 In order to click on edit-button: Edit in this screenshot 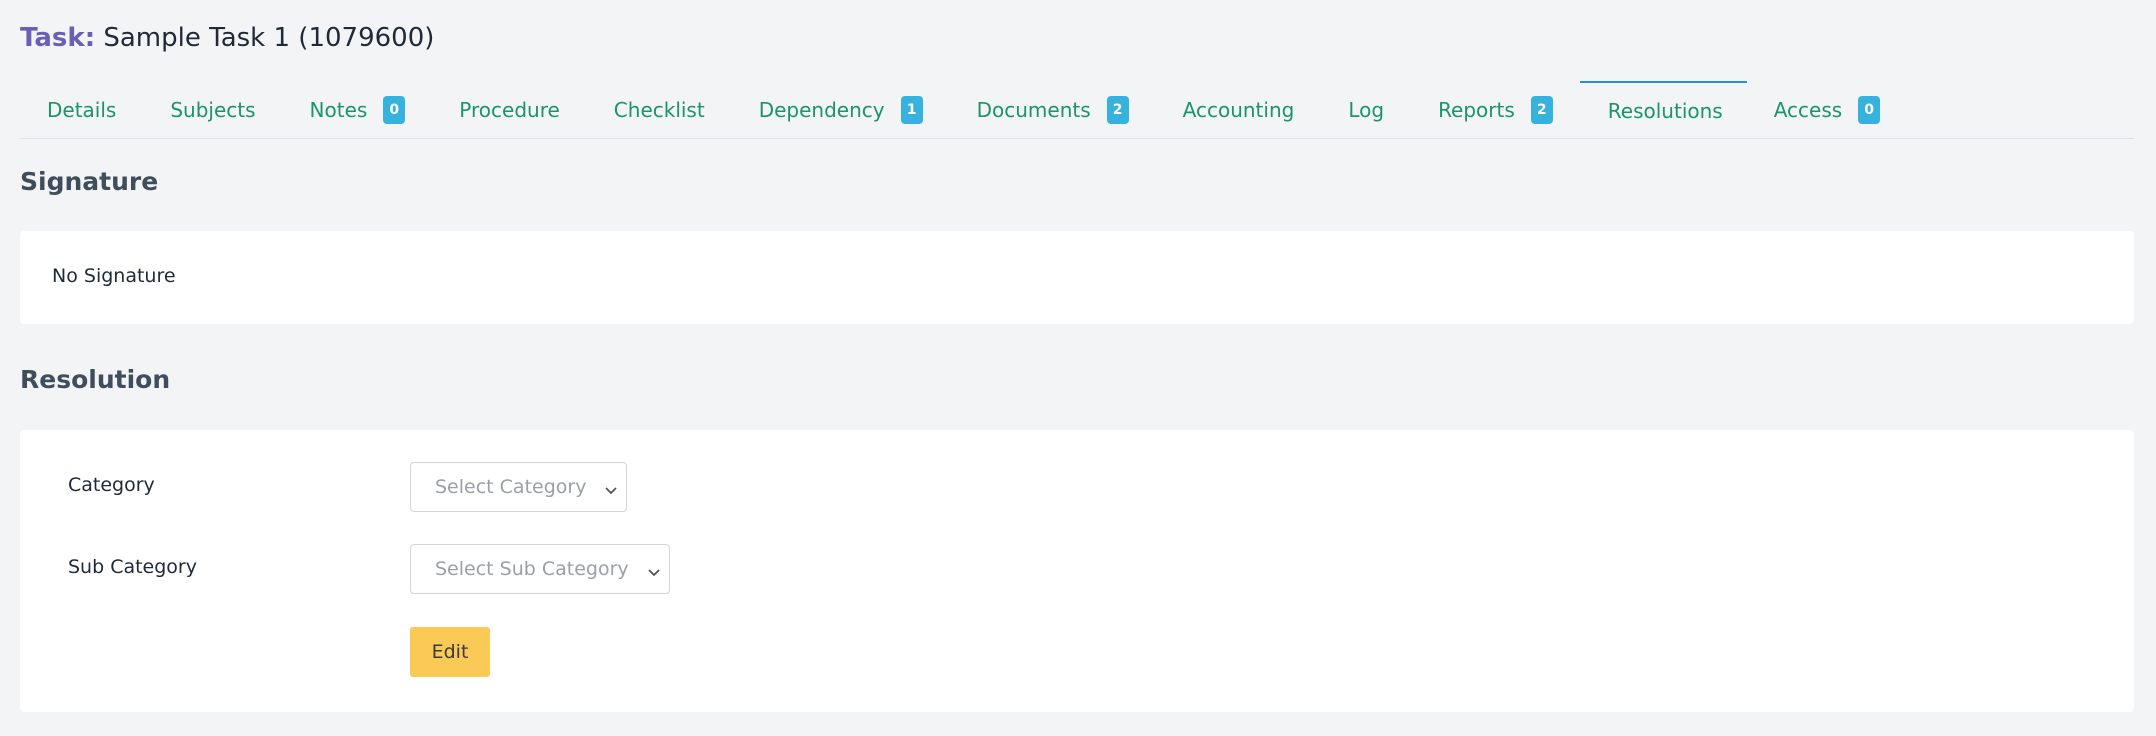, I will do `click(450, 652)`.